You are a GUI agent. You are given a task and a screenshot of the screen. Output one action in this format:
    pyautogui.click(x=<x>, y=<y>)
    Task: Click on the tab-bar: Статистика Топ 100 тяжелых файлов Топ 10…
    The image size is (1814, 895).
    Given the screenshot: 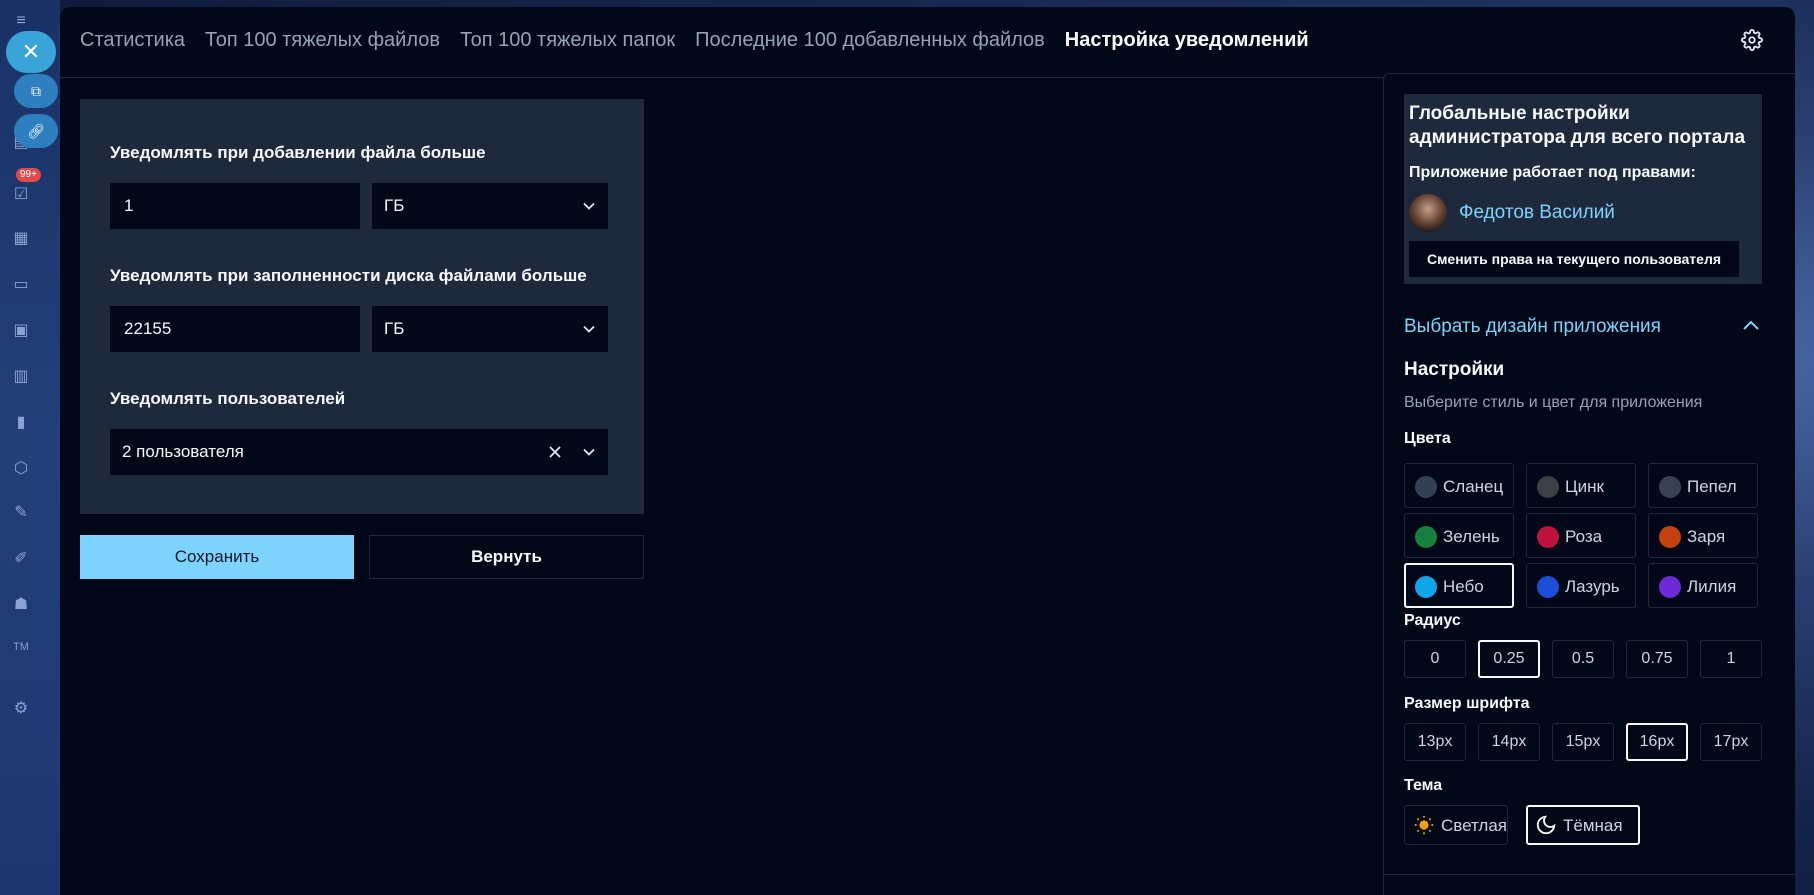 What is the action you would take?
    pyautogui.click(x=694, y=40)
    